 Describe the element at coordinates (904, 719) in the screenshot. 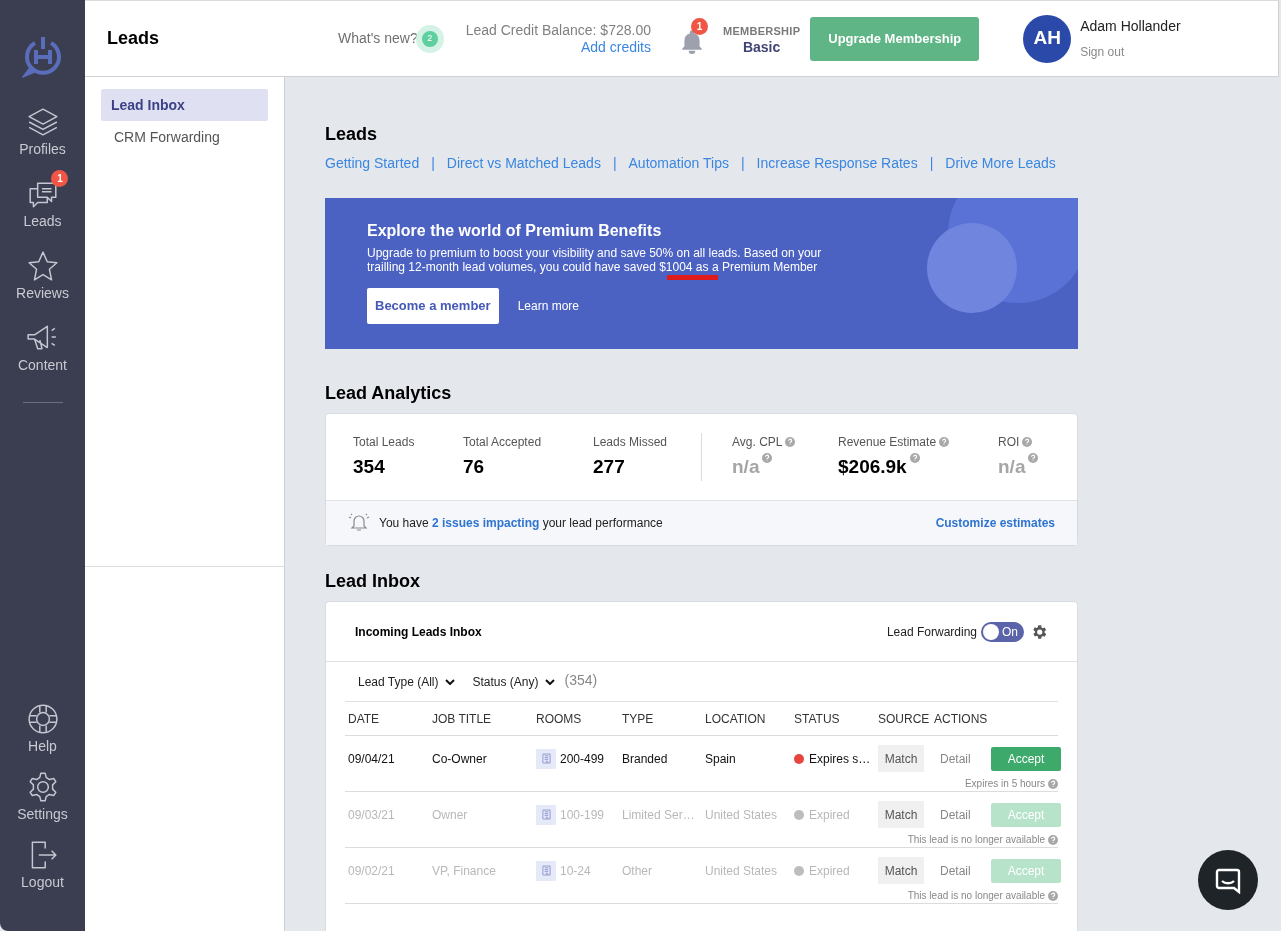

I see `column-header: SOURCE` at that location.